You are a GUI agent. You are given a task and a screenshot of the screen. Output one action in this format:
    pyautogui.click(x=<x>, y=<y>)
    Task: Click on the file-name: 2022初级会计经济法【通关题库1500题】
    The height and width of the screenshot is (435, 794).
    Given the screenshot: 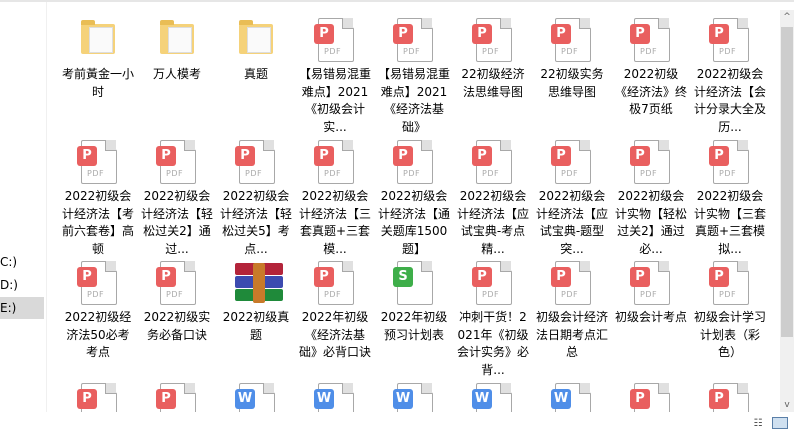 What is the action you would take?
    pyautogui.click(x=414, y=222)
    